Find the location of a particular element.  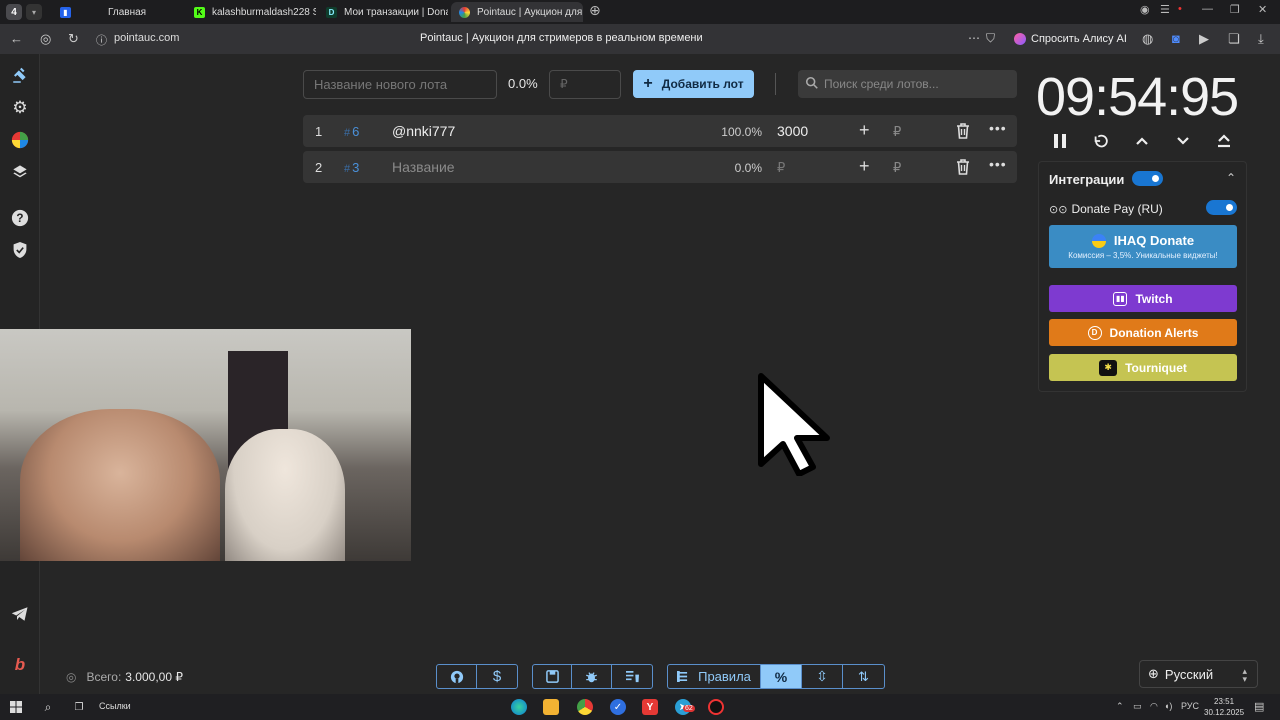

donate-pay-label: Donate Pay (RU) is located at coordinates (1117, 209).